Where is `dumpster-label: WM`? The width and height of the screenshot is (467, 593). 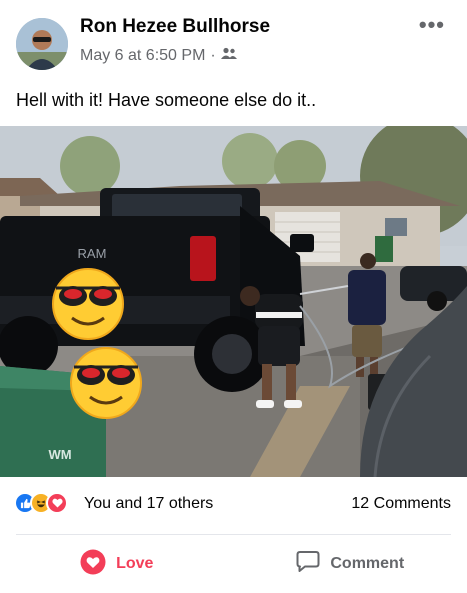
dumpster-label: WM is located at coordinates (59, 454).